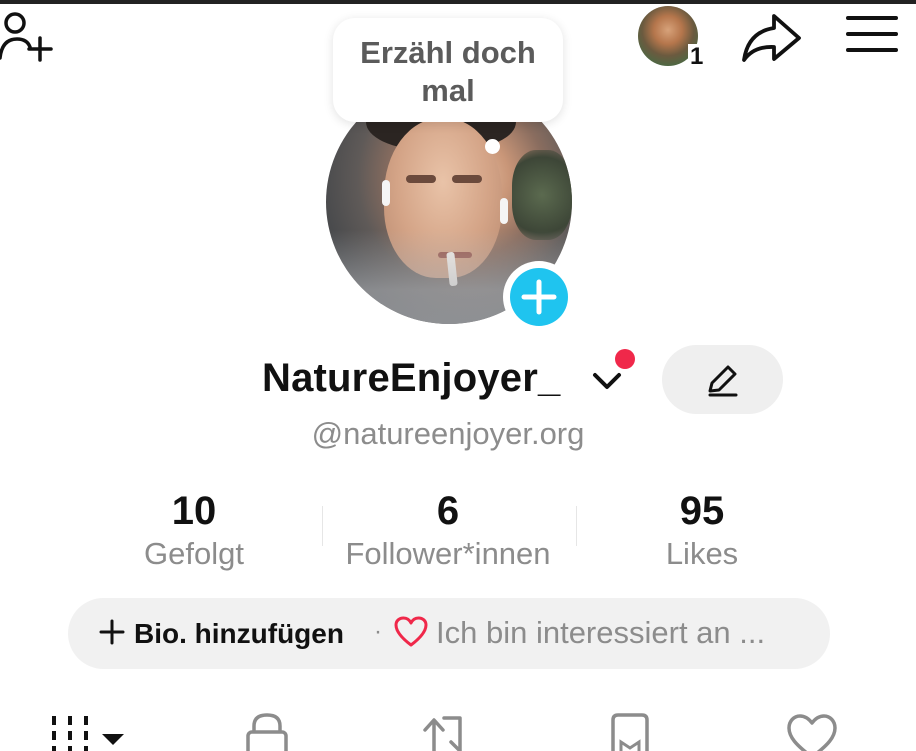  I want to click on heart-icon, so click(411, 632).